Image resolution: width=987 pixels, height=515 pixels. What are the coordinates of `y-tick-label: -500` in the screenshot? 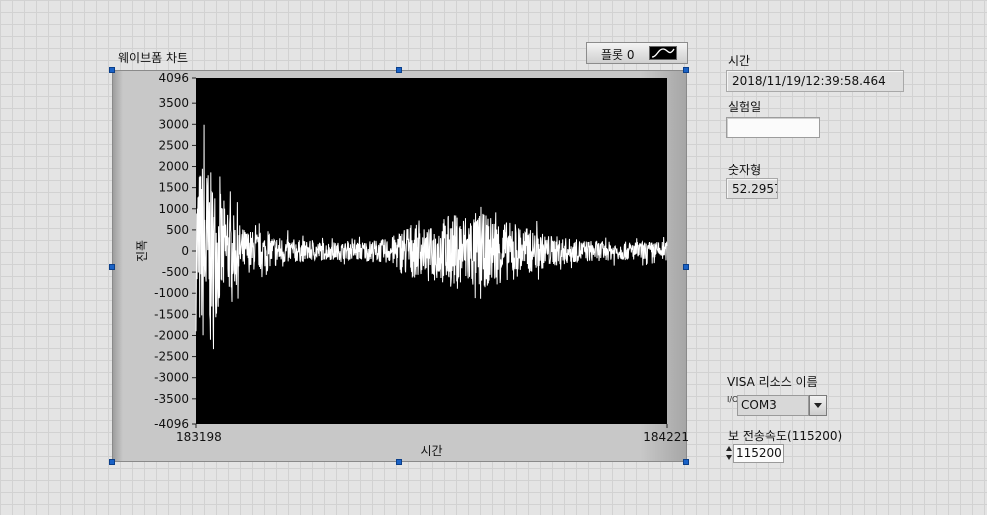 It's located at (175, 272).